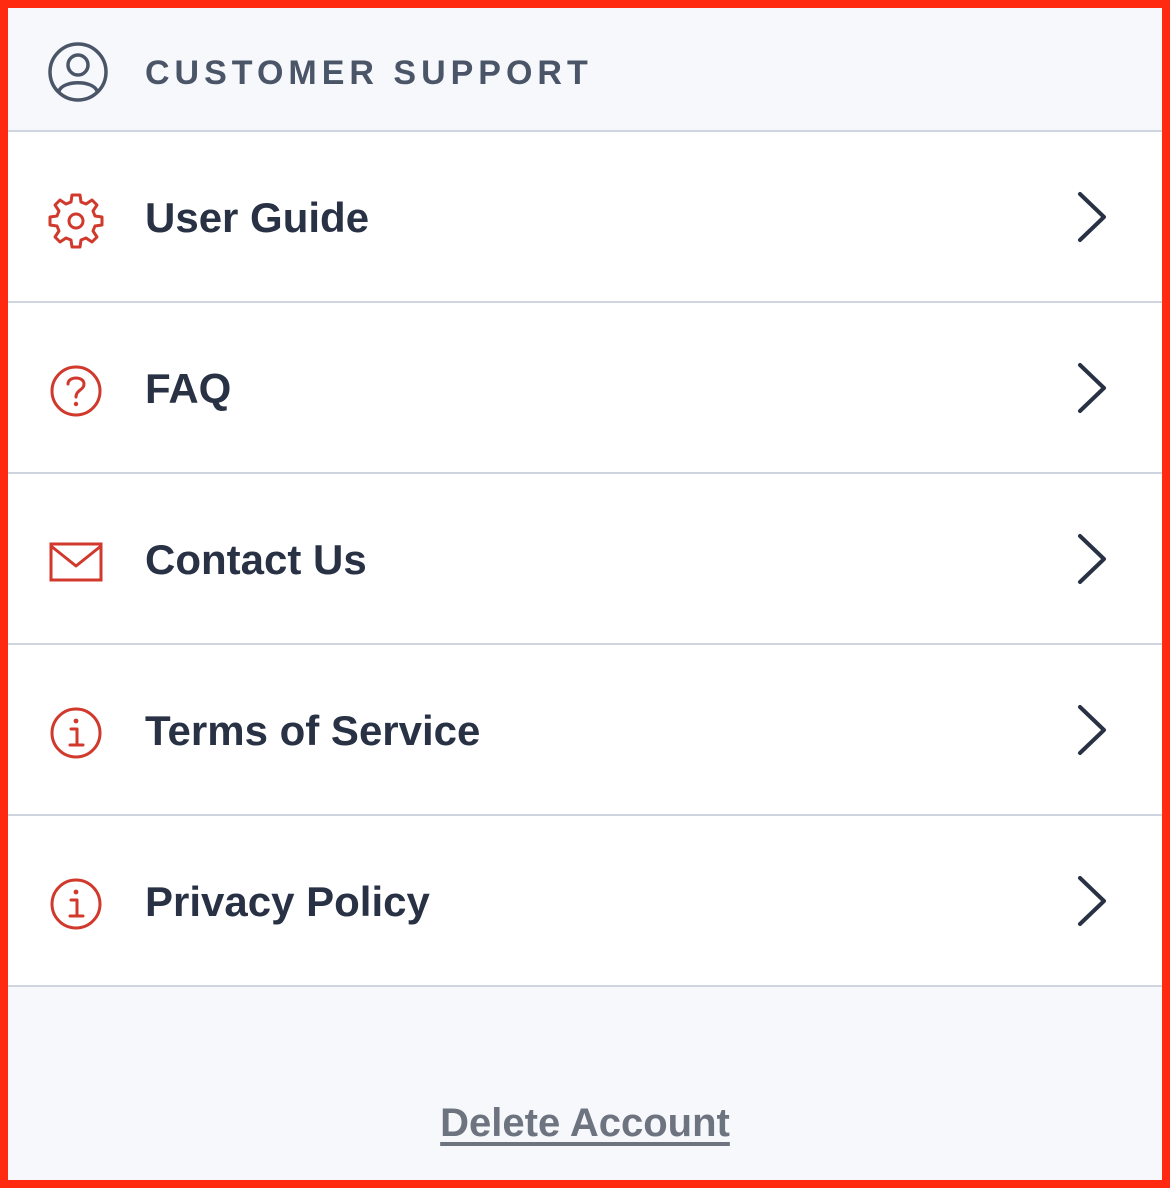  I want to click on section-header: CUSTOMER SUPPORT, so click(585, 70).